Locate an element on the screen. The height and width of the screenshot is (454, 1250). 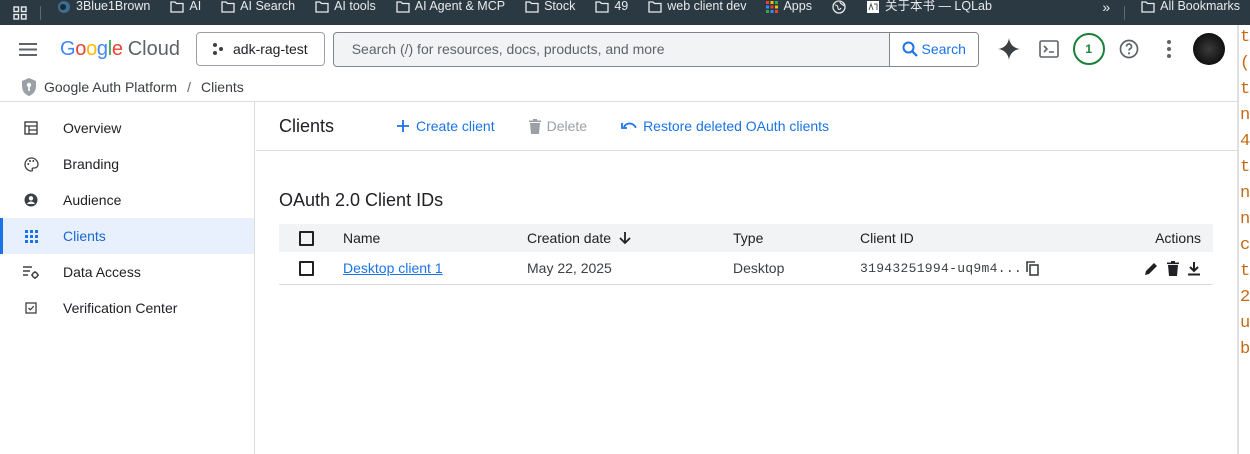
project-picker: adk-rag-test is located at coordinates (260, 49).